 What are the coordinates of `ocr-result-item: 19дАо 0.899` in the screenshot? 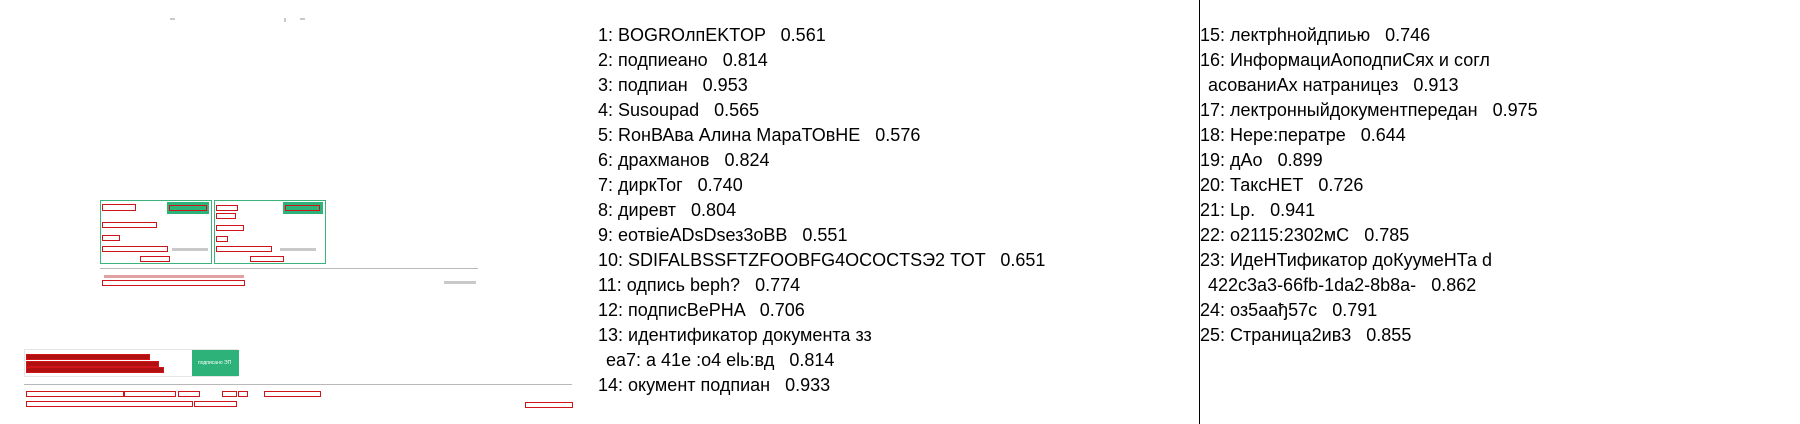 It's located at (1369, 160).